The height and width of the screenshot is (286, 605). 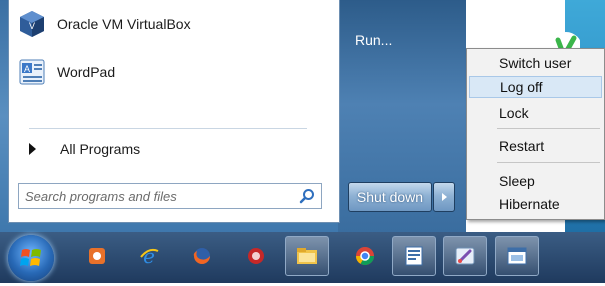 I want to click on internet-explorer-icon: e, so click(x=149, y=256).